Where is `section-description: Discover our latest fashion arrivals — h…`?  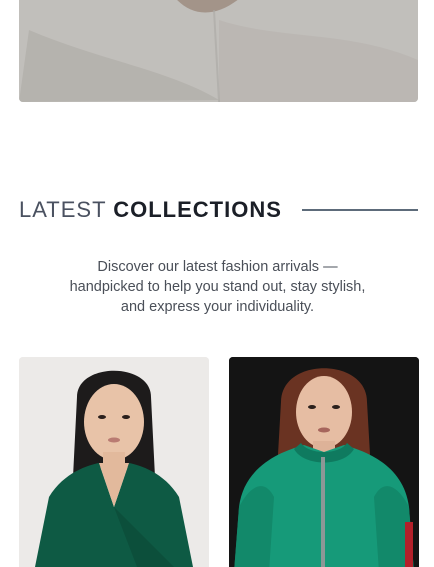 section-description: Discover our latest fashion arrivals — h… is located at coordinates (217, 287).